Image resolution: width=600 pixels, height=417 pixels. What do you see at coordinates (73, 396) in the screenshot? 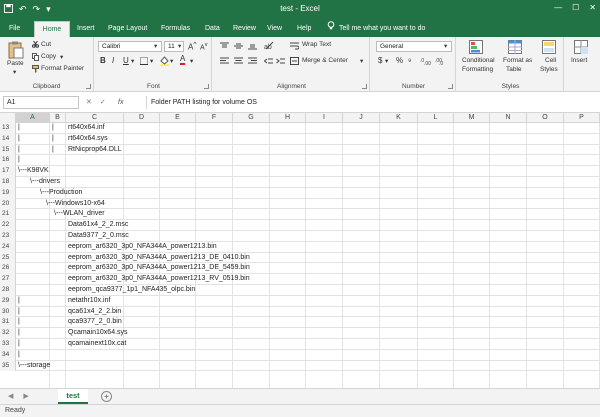
I see `sheet-tab-test: test` at bounding box center [73, 396].